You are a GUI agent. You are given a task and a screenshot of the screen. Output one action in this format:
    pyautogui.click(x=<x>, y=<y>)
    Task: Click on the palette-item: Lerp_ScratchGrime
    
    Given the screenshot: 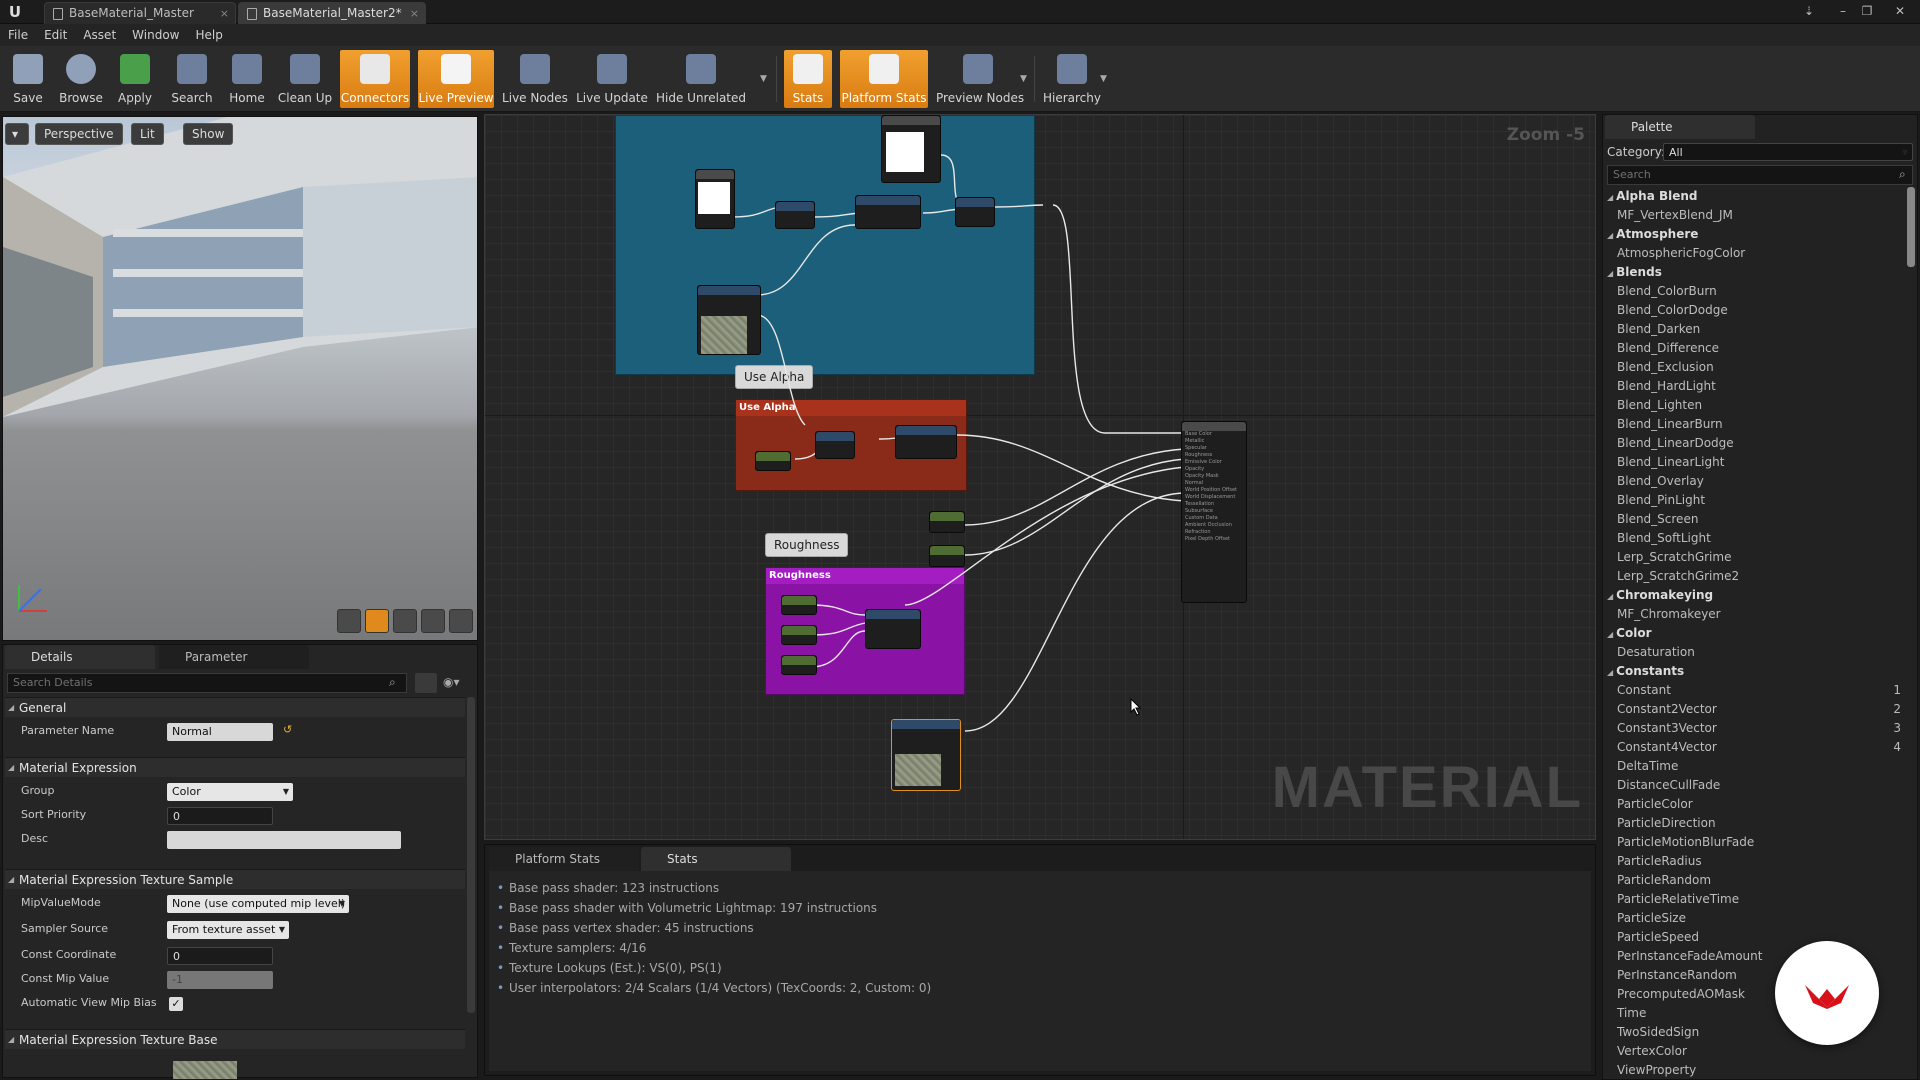 What is the action you would take?
    pyautogui.click(x=1674, y=557)
    